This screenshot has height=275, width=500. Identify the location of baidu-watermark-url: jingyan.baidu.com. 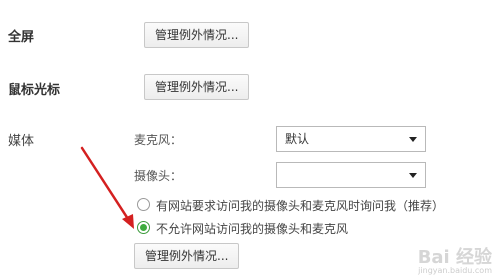
(455, 270).